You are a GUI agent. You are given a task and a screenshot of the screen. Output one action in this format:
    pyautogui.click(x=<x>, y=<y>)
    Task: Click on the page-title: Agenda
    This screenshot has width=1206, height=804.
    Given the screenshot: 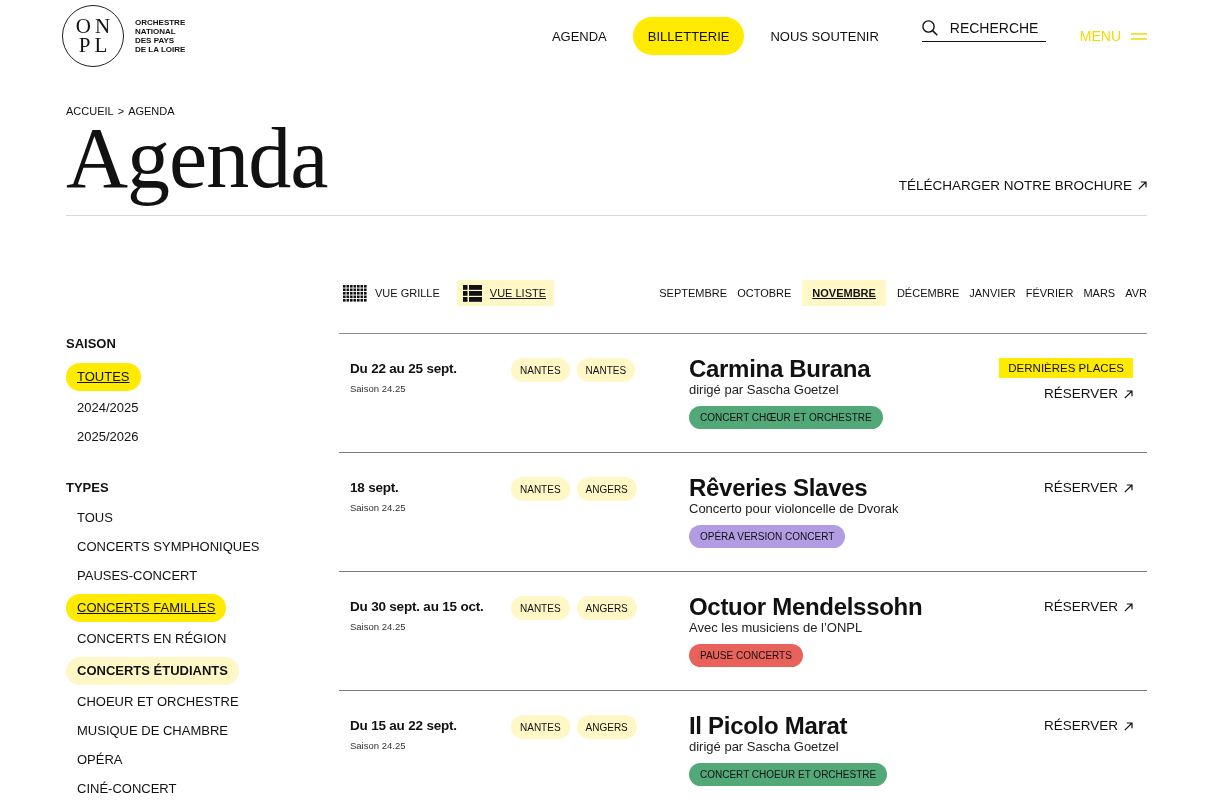 What is the action you would take?
    pyautogui.click(x=197, y=163)
    